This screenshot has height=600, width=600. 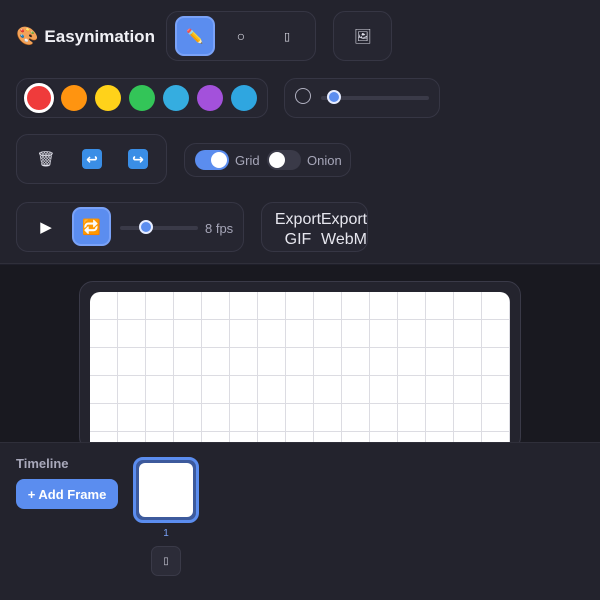 What do you see at coordinates (344, 230) in the screenshot?
I see `export-webm-button: Export WebM` at bounding box center [344, 230].